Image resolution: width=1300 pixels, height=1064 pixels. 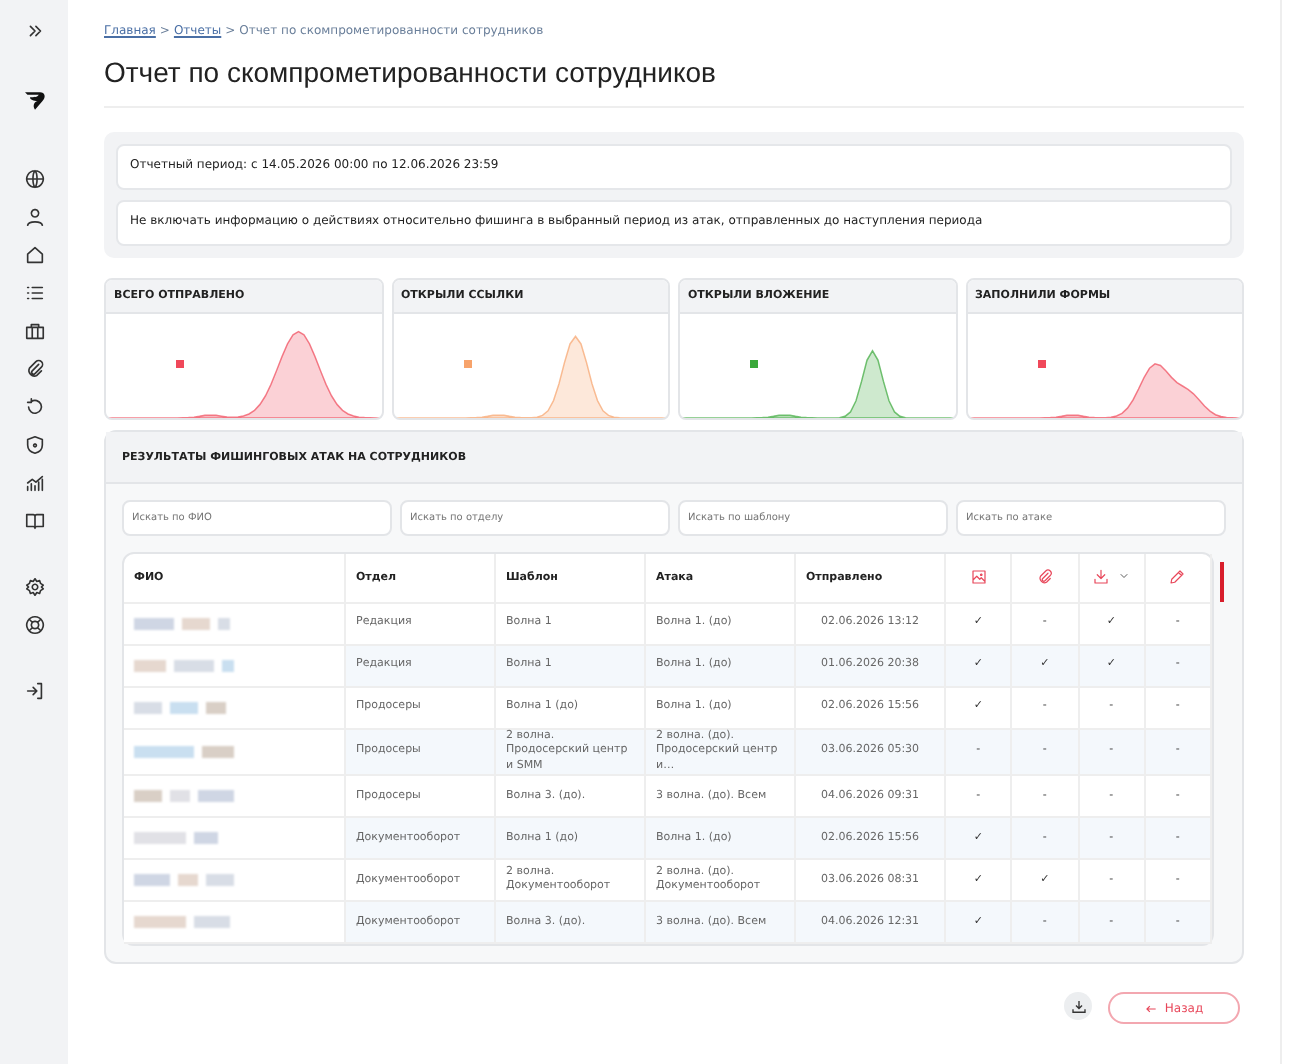 I want to click on arrow-left-icon, so click(x=1151, y=1008).